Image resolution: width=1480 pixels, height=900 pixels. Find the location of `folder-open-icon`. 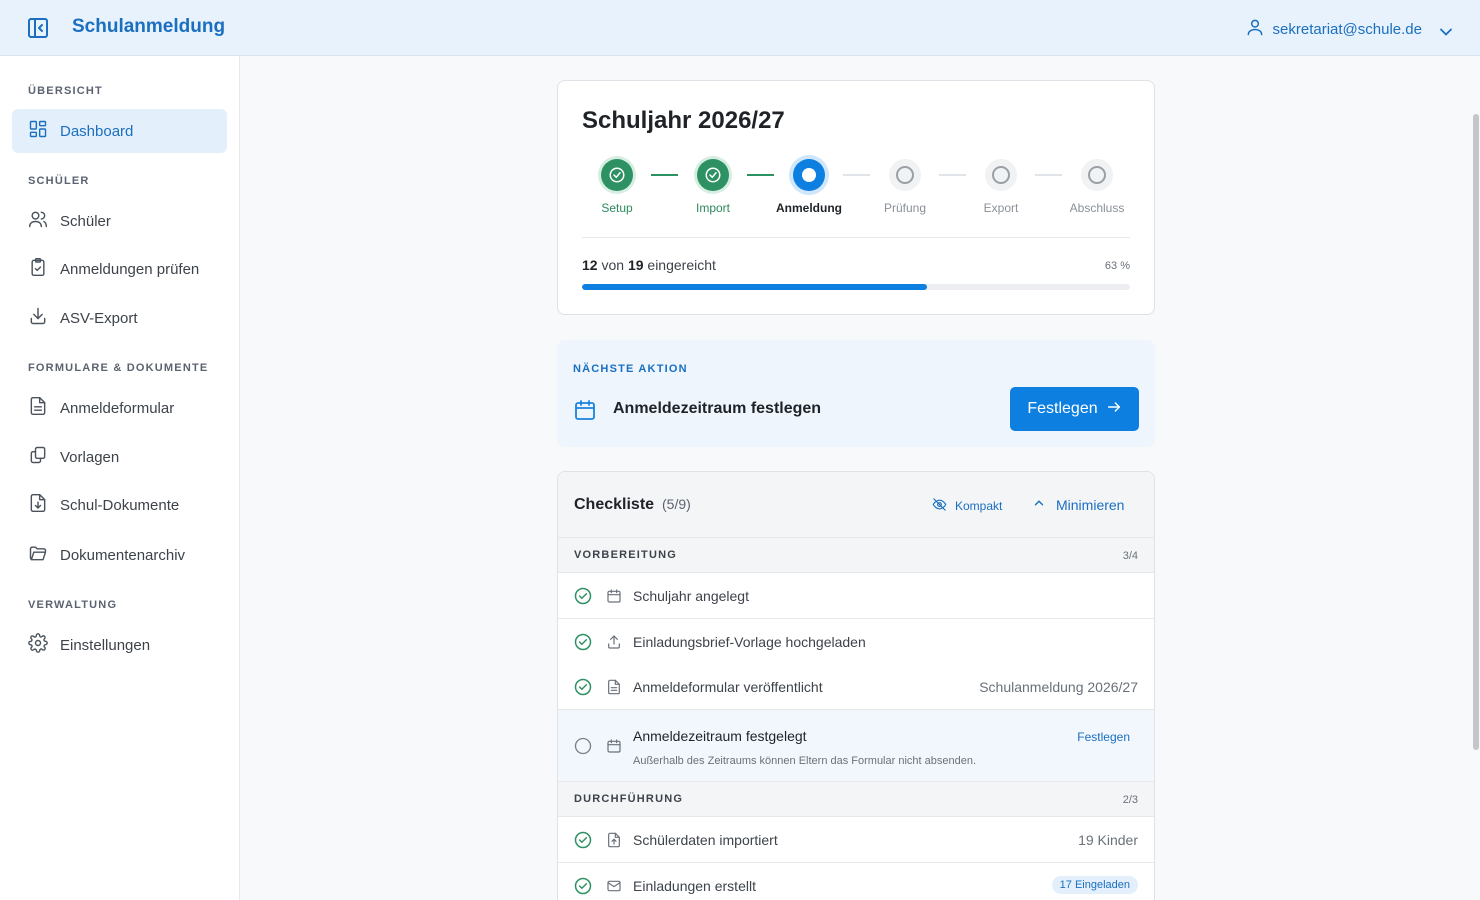

folder-open-icon is located at coordinates (44, 555).